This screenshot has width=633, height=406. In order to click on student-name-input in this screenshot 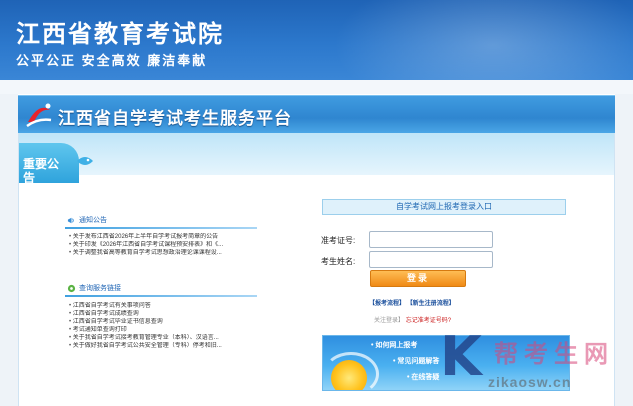, I will do `click(431, 259)`.